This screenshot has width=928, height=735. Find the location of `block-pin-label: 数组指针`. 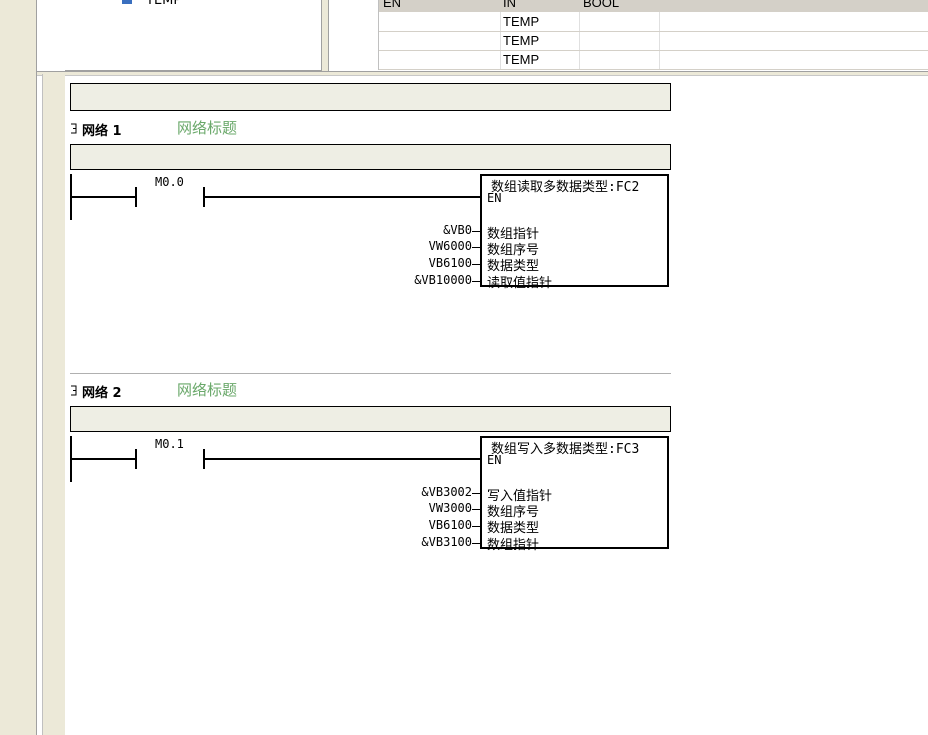

block-pin-label: 数组指针 is located at coordinates (513, 545).